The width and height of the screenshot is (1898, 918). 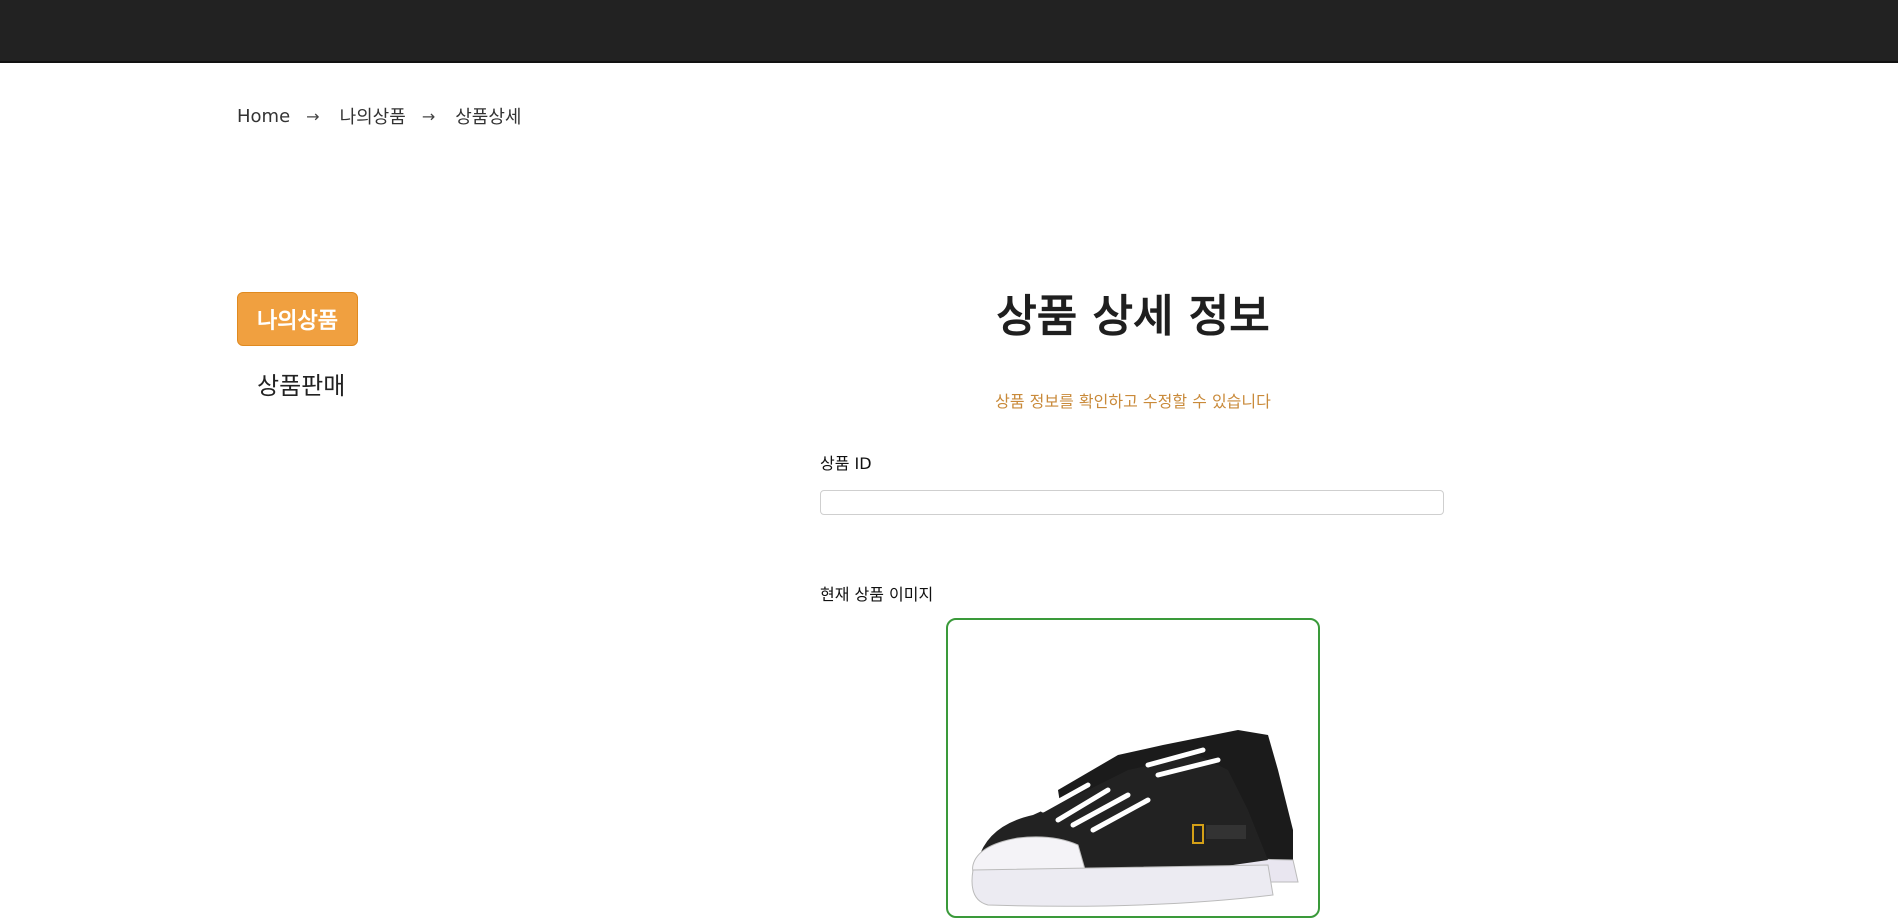 What do you see at coordinates (373, 116) in the screenshot?
I see `breadcrumb-my-products: 나의상품` at bounding box center [373, 116].